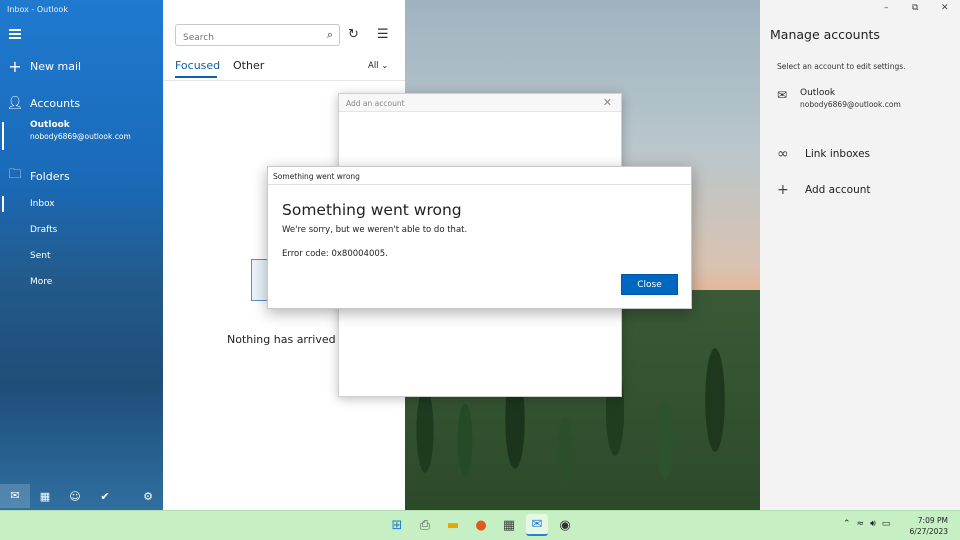  I want to click on link-inboxes-label: Link inboxes, so click(837, 154).